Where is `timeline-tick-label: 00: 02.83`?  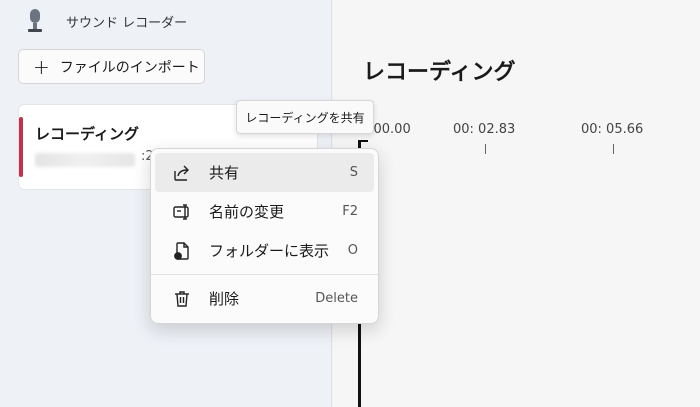 timeline-tick-label: 00: 02.83 is located at coordinates (484, 129).